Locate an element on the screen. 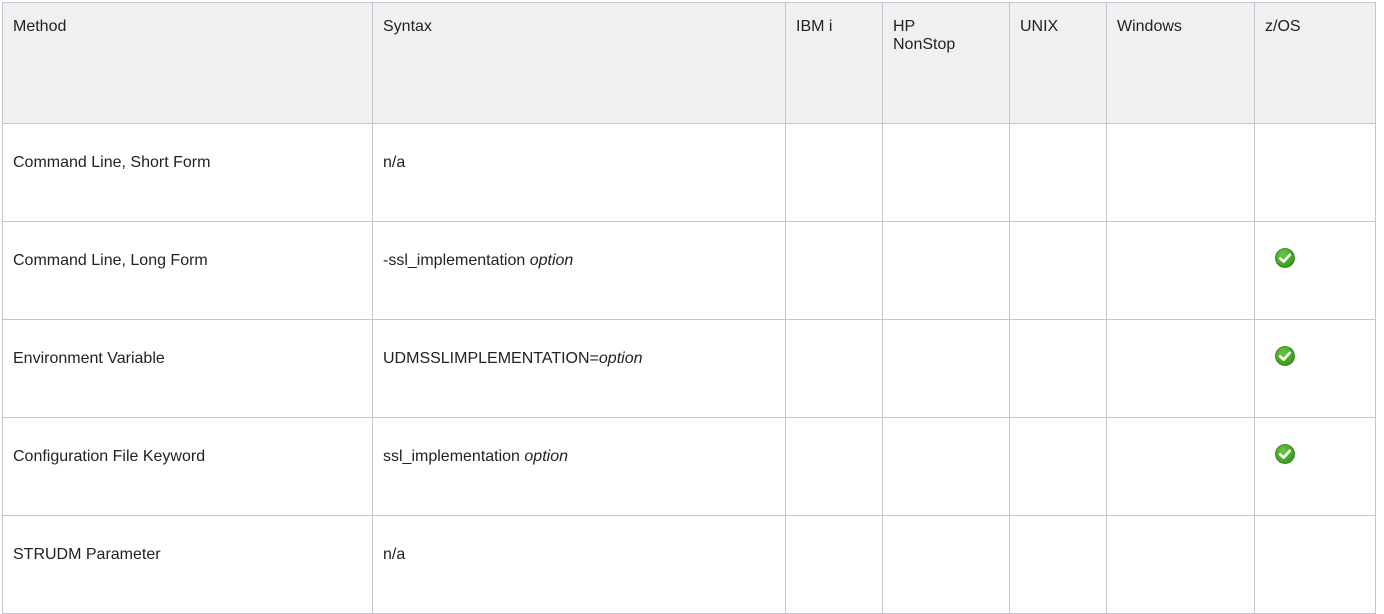 The width and height of the screenshot is (1384, 614). method-label: Command Line, Short Form is located at coordinates (112, 162).